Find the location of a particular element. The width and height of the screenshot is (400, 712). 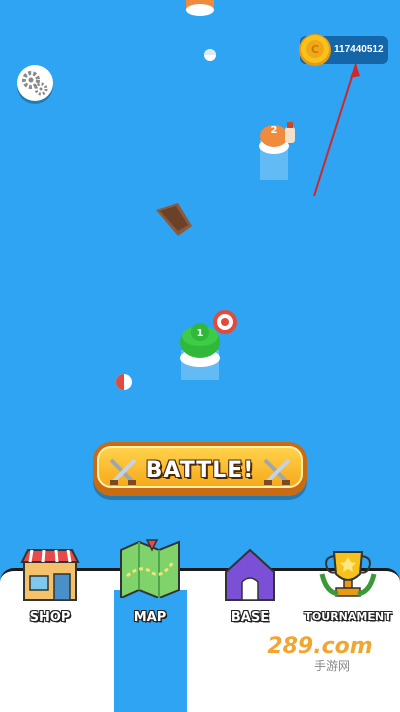

nav-label-base: BASE is located at coordinates (250, 617).